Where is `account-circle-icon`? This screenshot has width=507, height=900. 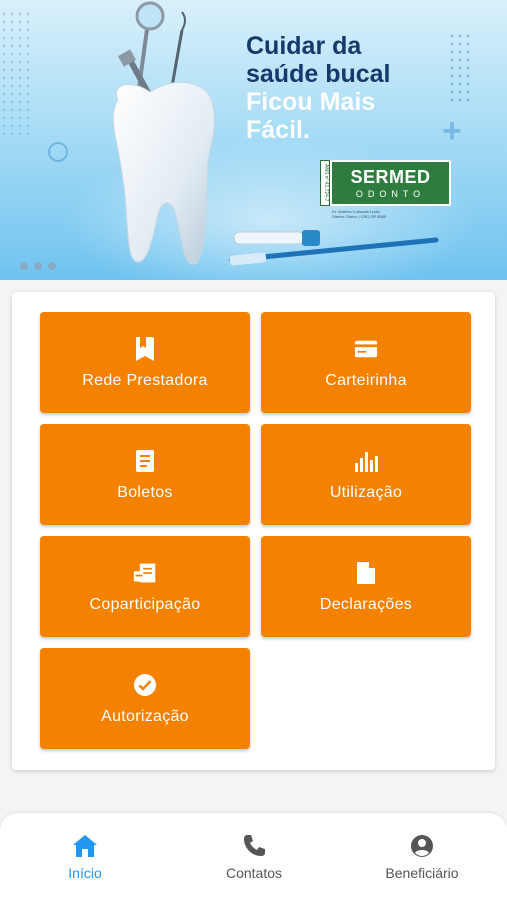 account-circle-icon is located at coordinates (422, 846).